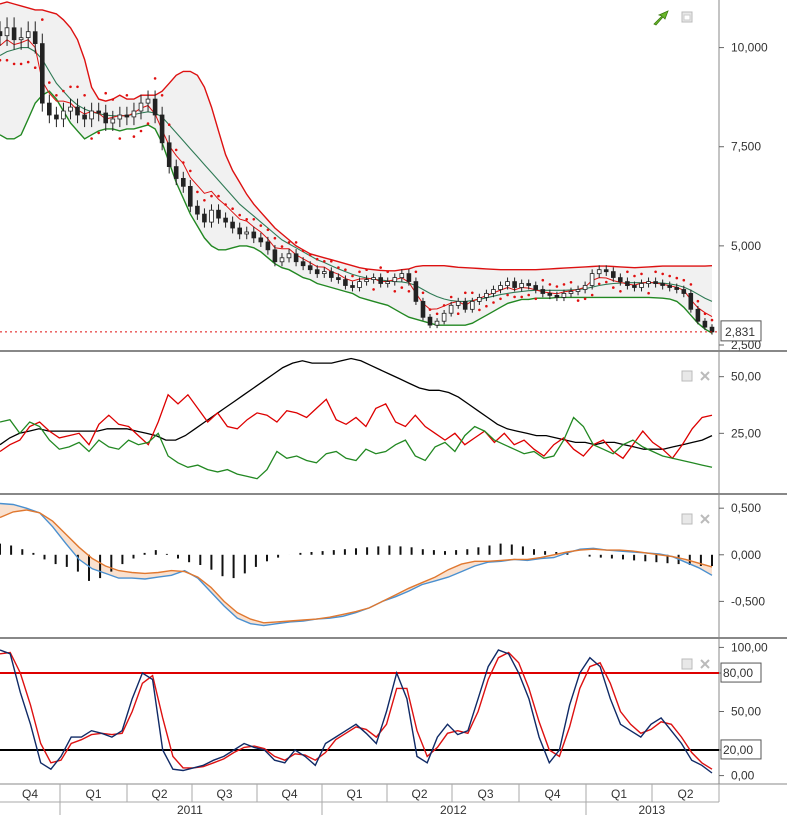 Image resolution: width=787 pixels, height=815 pixels. What do you see at coordinates (486, 794) in the screenshot?
I see `quarter-label: Q3` at bounding box center [486, 794].